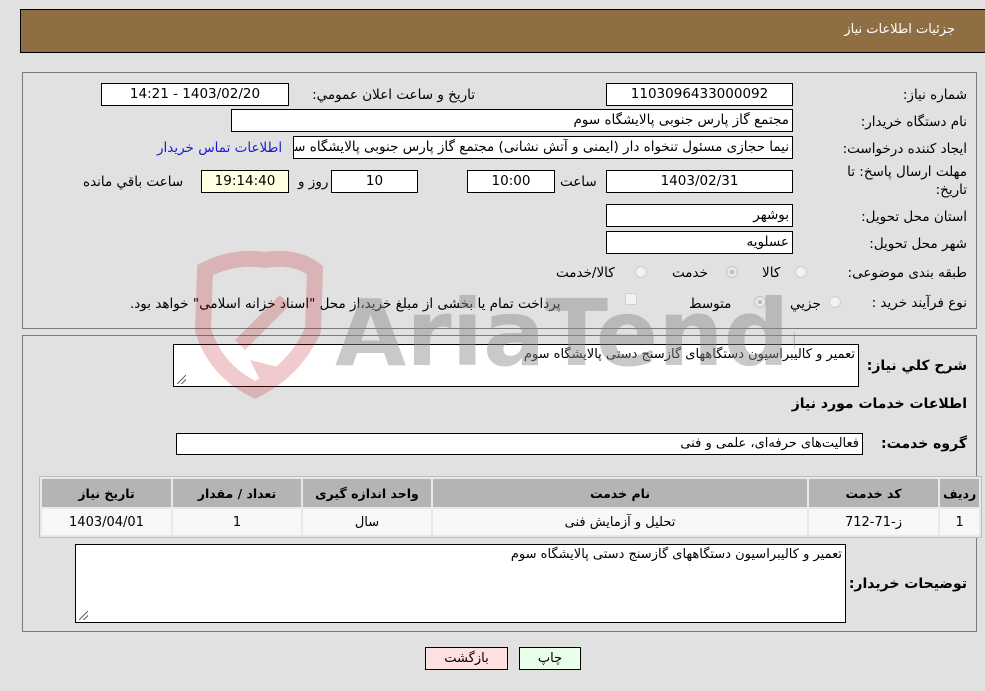 This screenshot has width=985, height=691. I want to click on cell-service-code: ز-71-712, so click(873, 522).